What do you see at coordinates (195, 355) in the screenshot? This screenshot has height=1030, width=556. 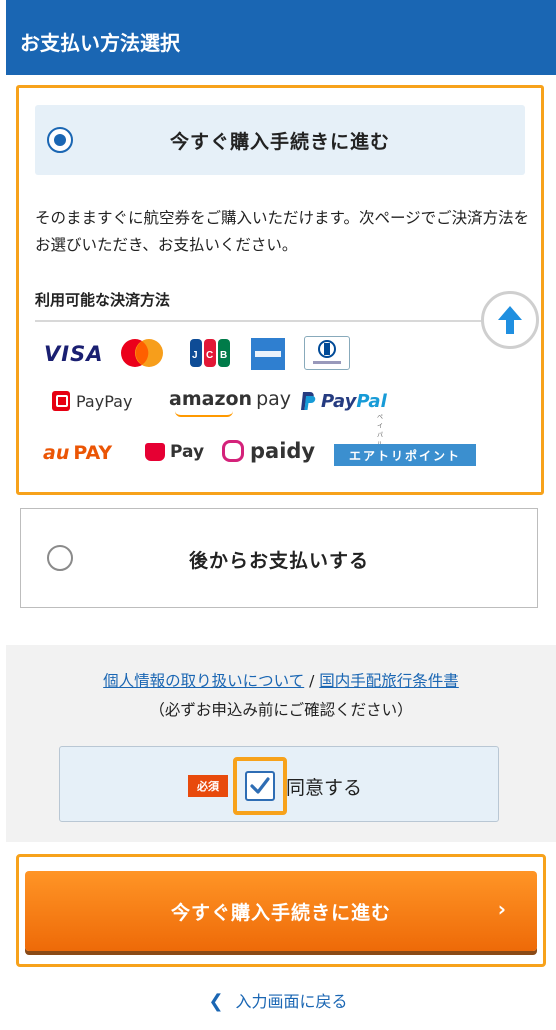 I see `jcb-logo-j: J` at bounding box center [195, 355].